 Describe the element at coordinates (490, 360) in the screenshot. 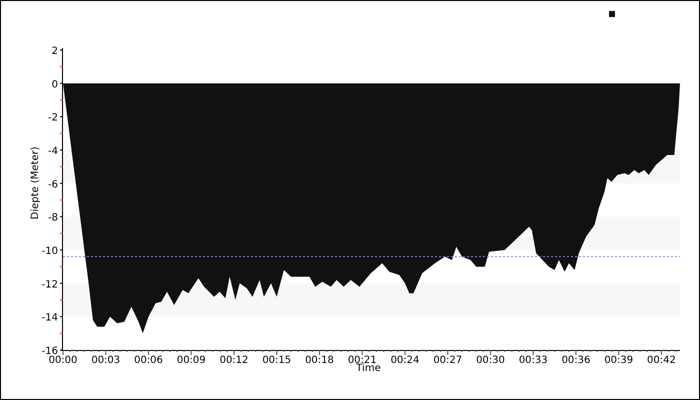

I see `tick-label: 00:30` at that location.